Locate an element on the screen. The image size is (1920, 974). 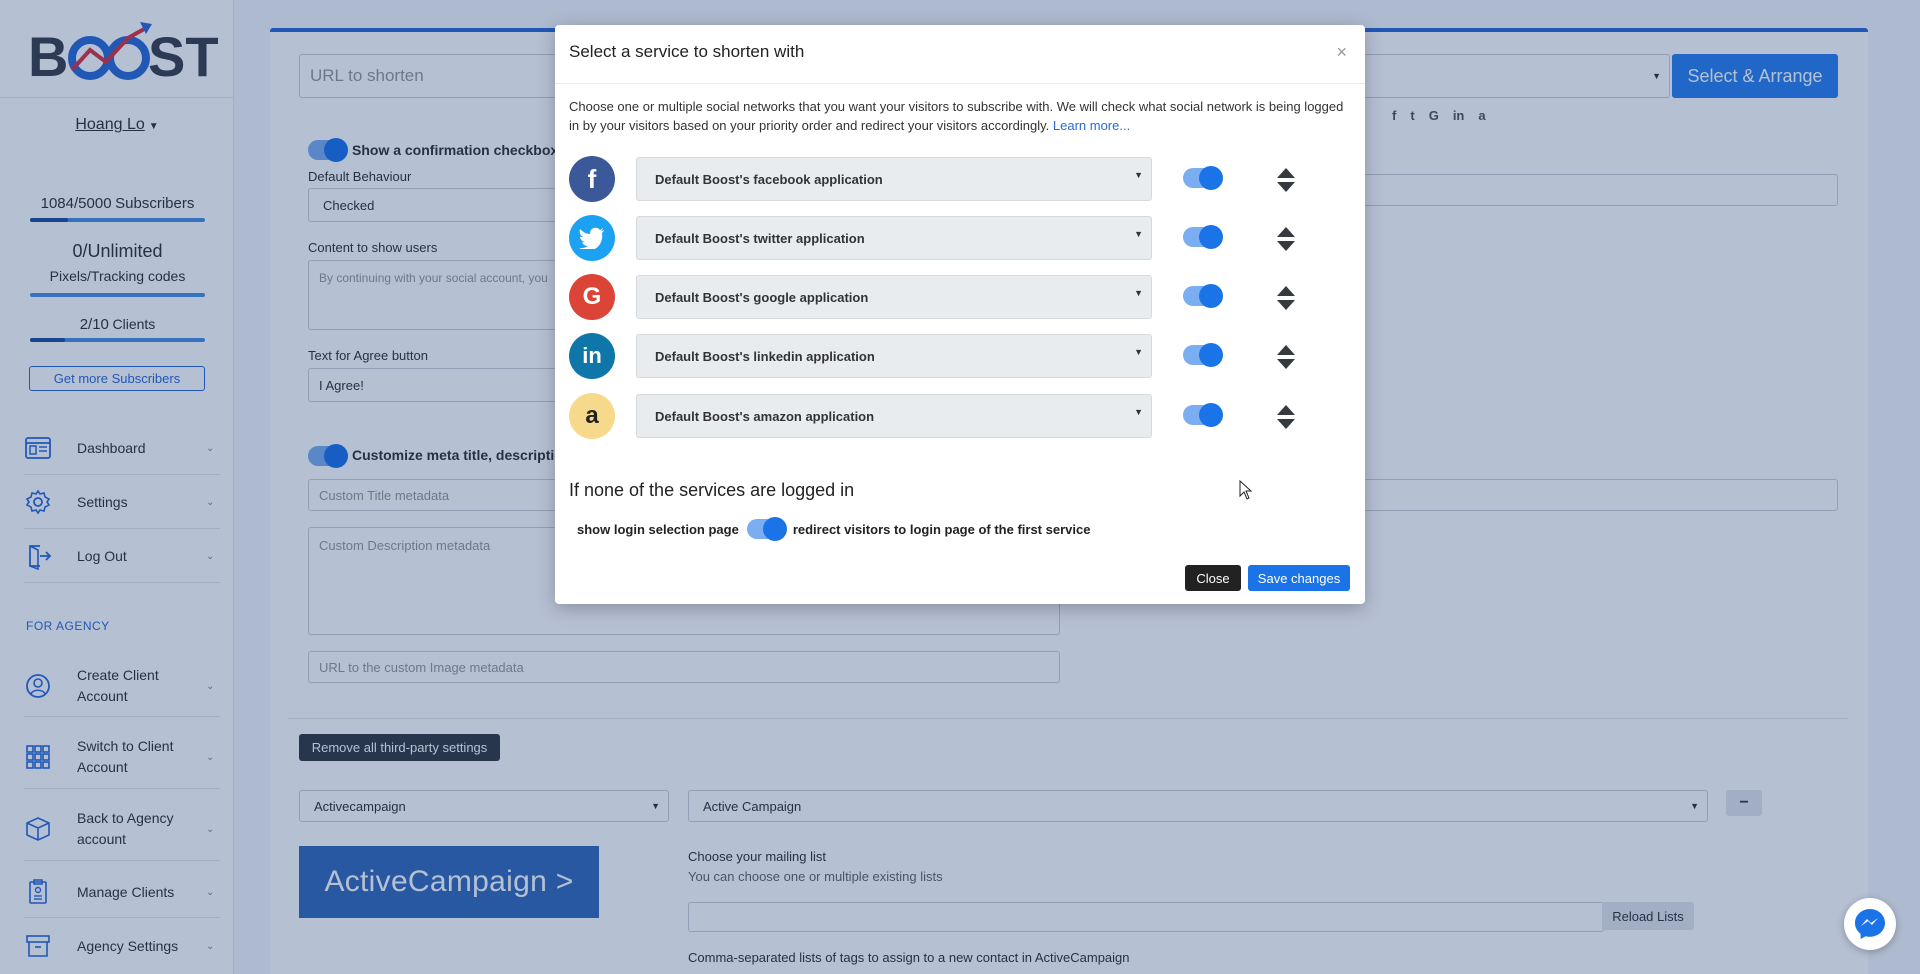
amazon-icon: a is located at coordinates (592, 416).